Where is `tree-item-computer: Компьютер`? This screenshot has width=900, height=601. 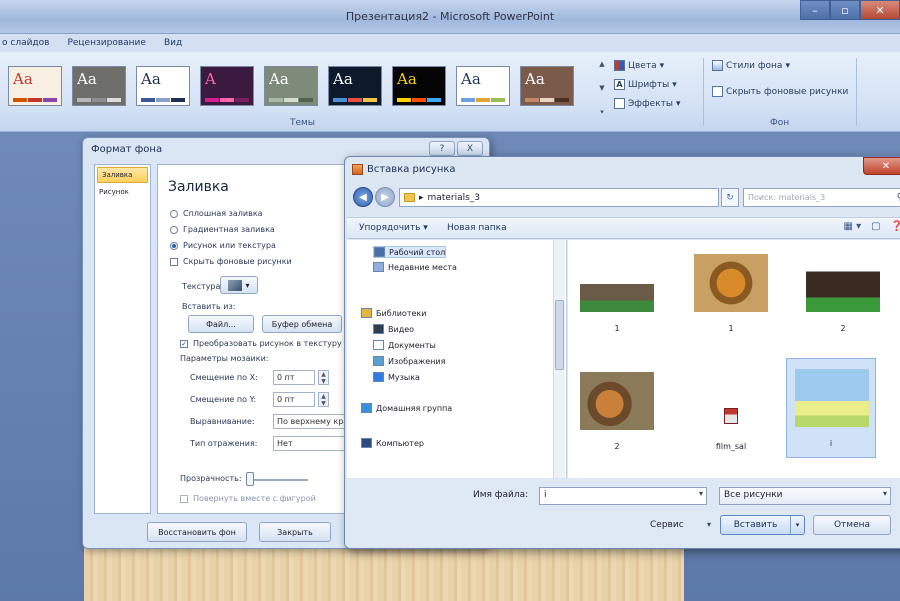
tree-item-computer: Компьютер is located at coordinates (392, 443).